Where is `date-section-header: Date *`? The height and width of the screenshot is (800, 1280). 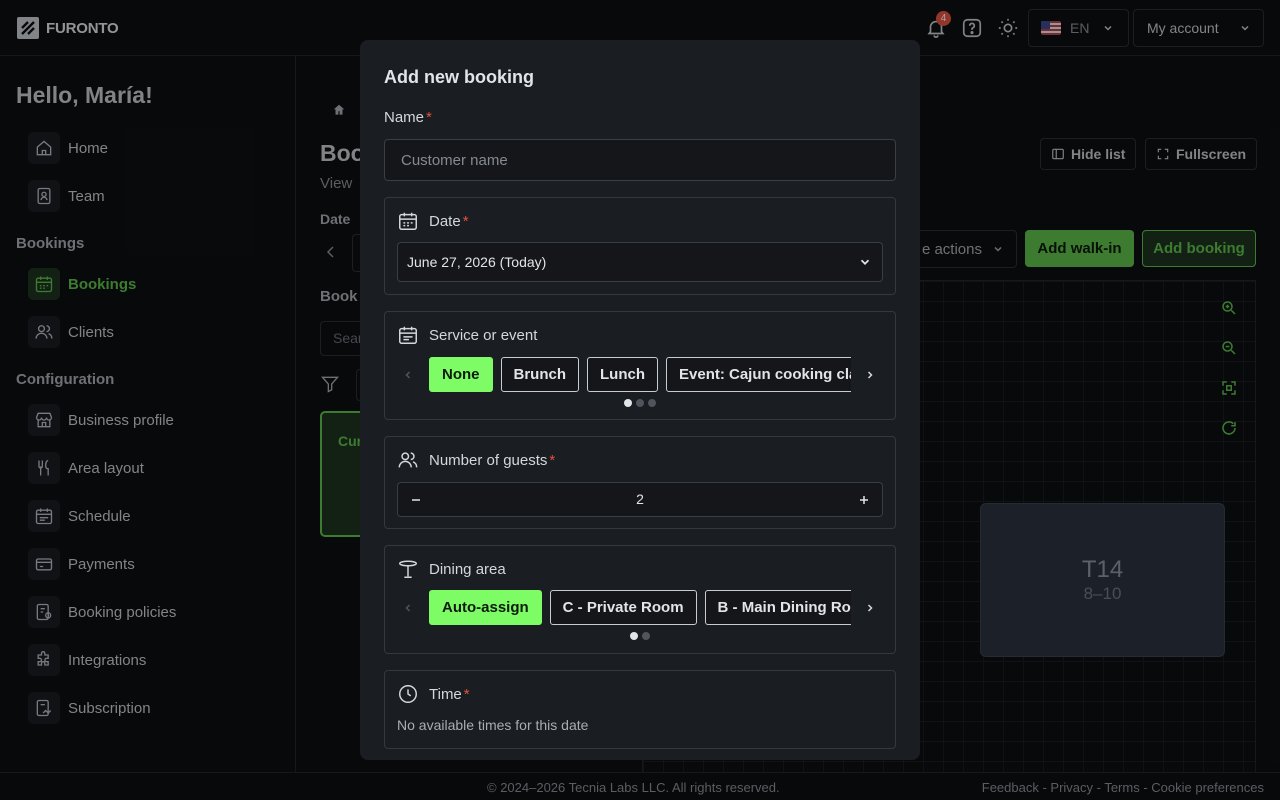 date-section-header: Date * is located at coordinates (433, 221).